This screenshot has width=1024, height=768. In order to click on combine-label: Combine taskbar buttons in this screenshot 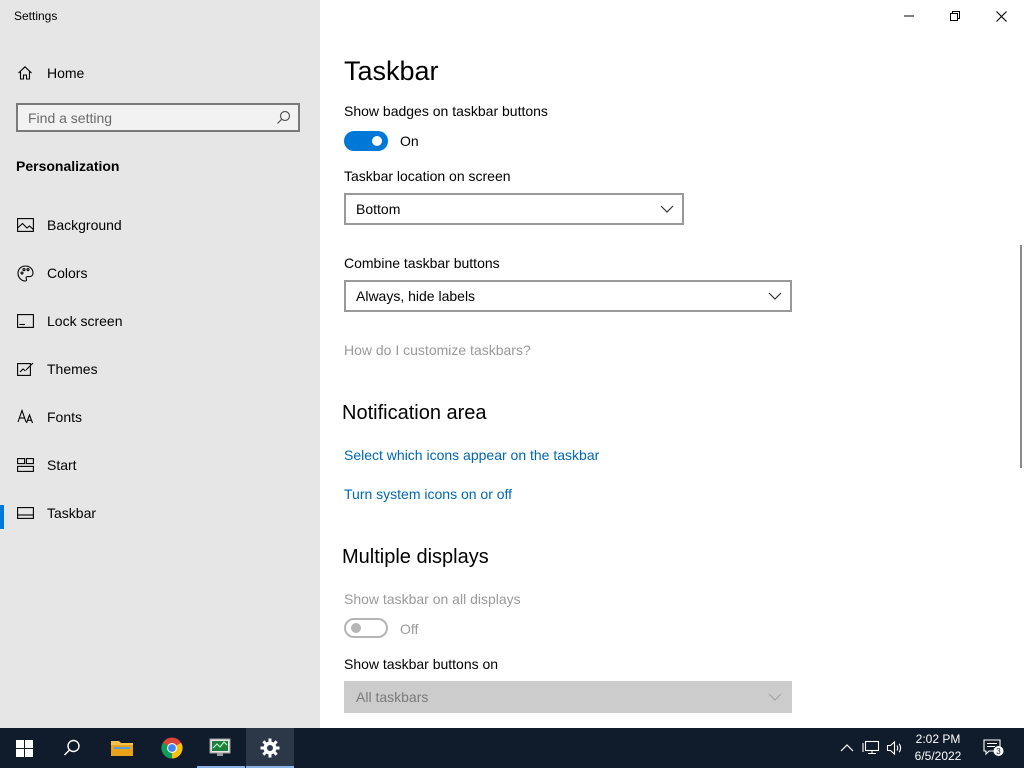, I will do `click(422, 263)`.